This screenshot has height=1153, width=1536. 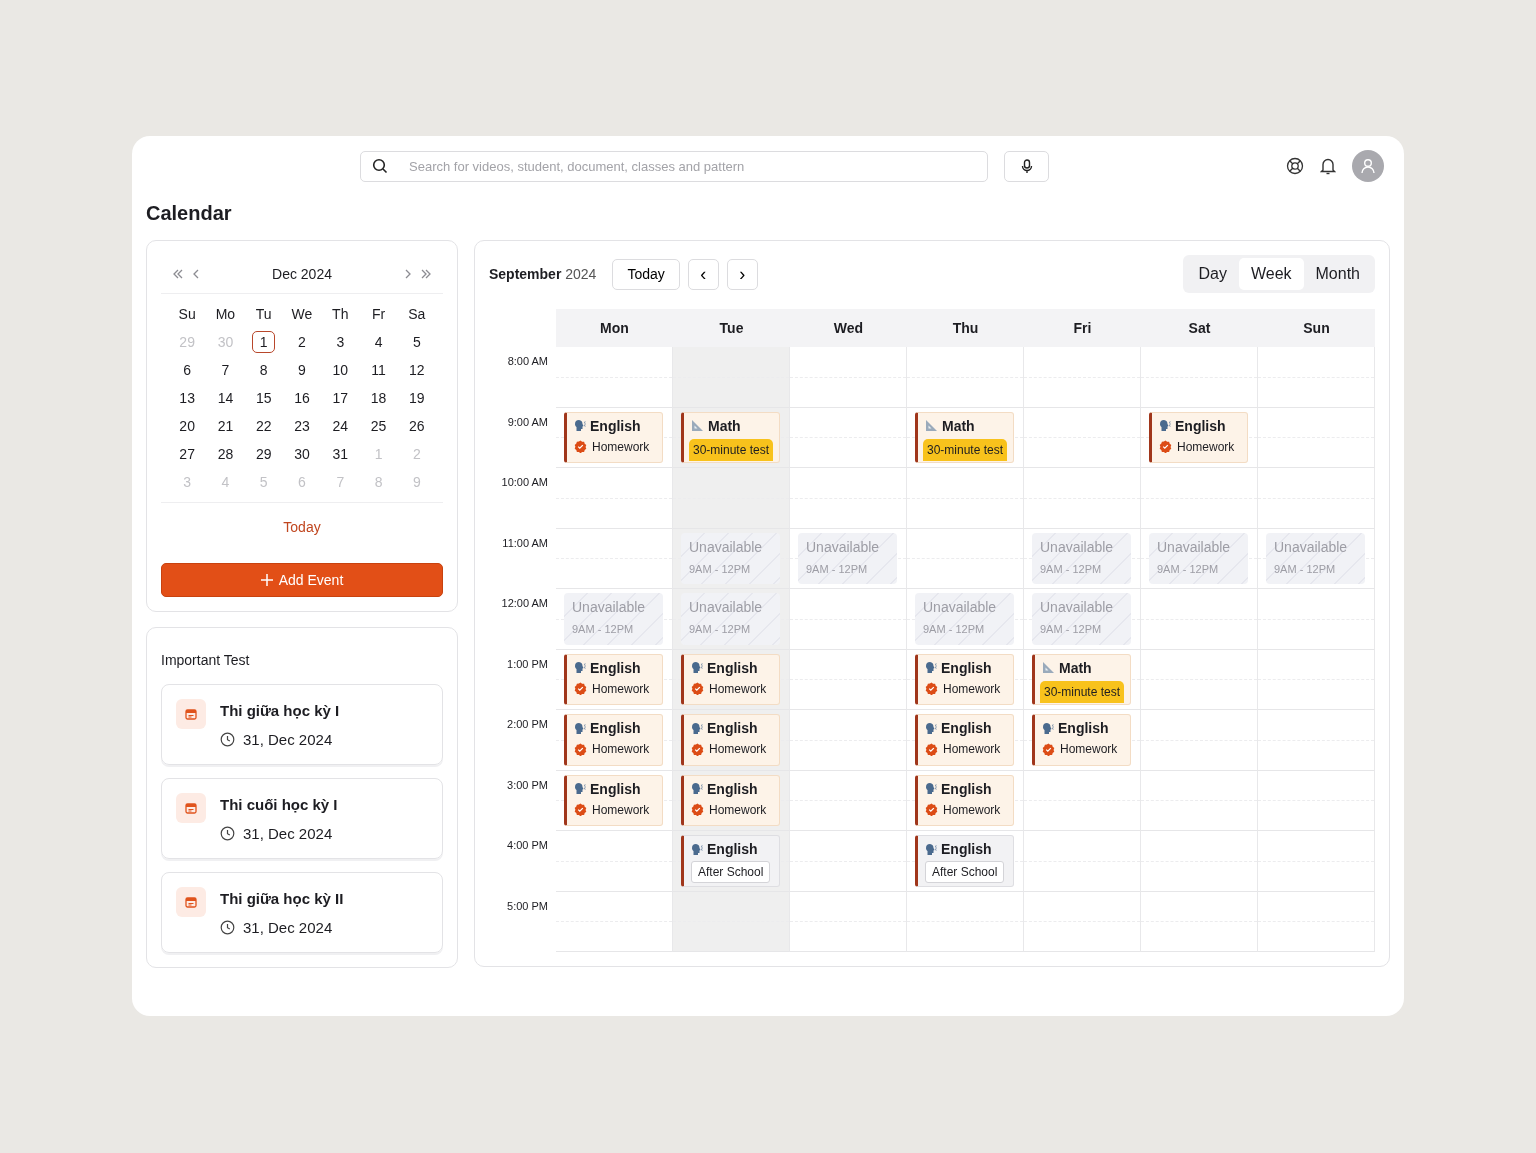 I want to click on calendar-day: 25, so click(x=379, y=426).